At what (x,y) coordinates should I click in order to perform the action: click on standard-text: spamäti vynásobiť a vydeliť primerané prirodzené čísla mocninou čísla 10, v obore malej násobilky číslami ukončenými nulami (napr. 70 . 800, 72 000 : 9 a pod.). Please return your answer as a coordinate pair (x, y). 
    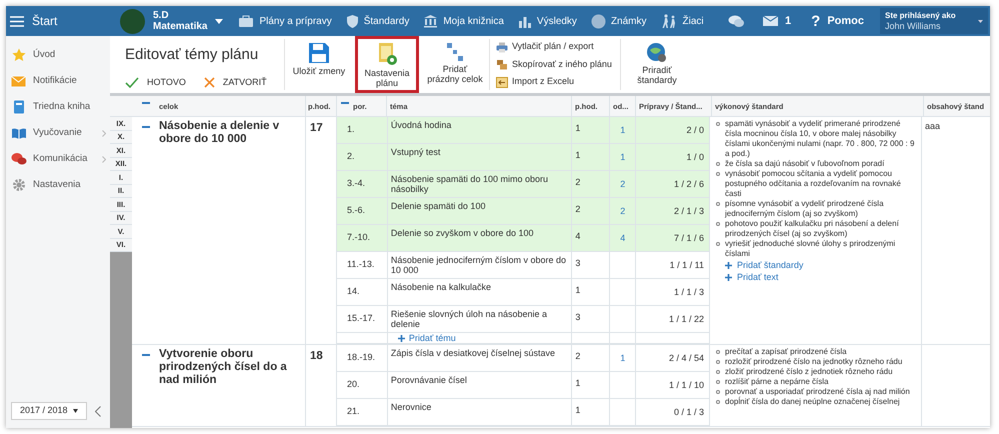
    Looking at the image, I should click on (820, 139).